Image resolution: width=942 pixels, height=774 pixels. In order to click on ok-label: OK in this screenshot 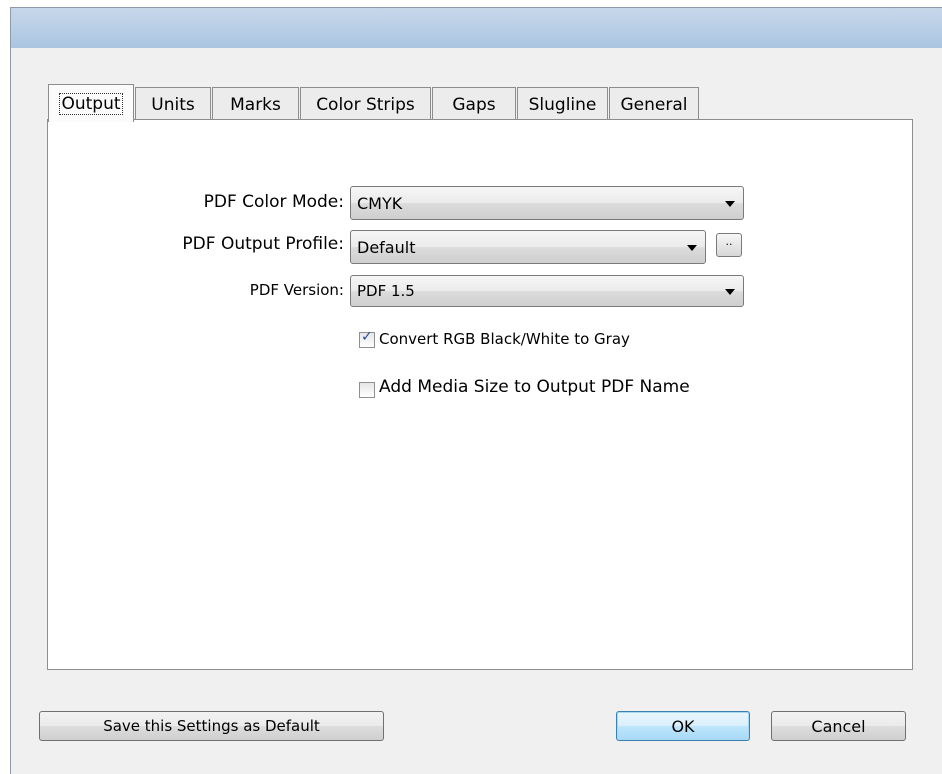, I will do `click(683, 726)`.